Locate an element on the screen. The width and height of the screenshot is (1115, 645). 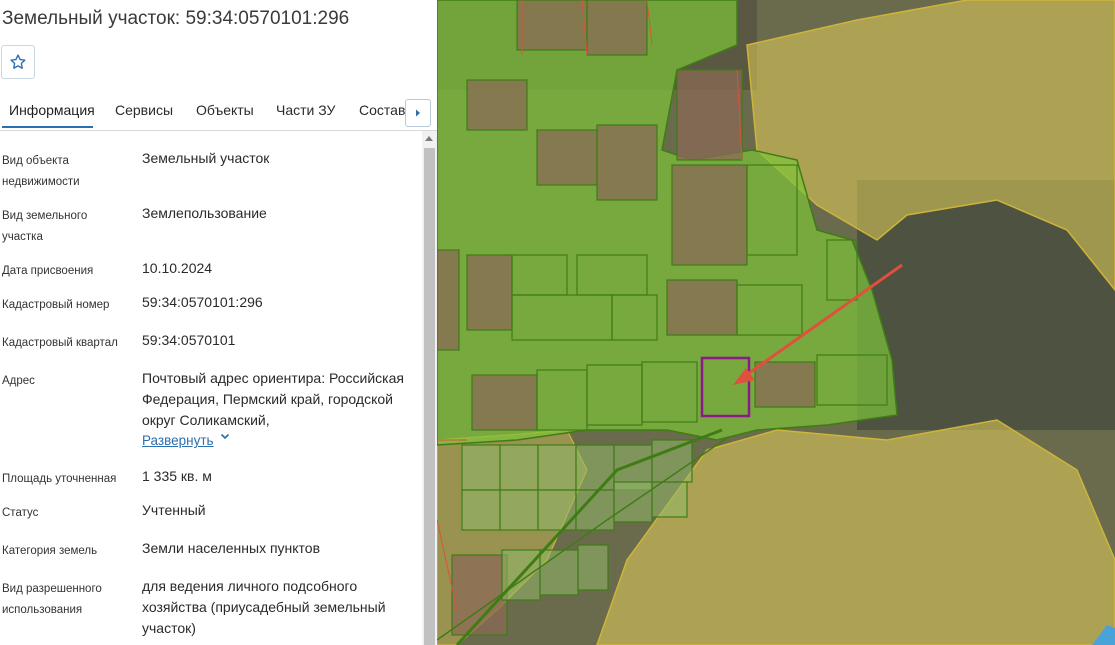
field-label: Вид объекта недвижимости is located at coordinates (41, 171).